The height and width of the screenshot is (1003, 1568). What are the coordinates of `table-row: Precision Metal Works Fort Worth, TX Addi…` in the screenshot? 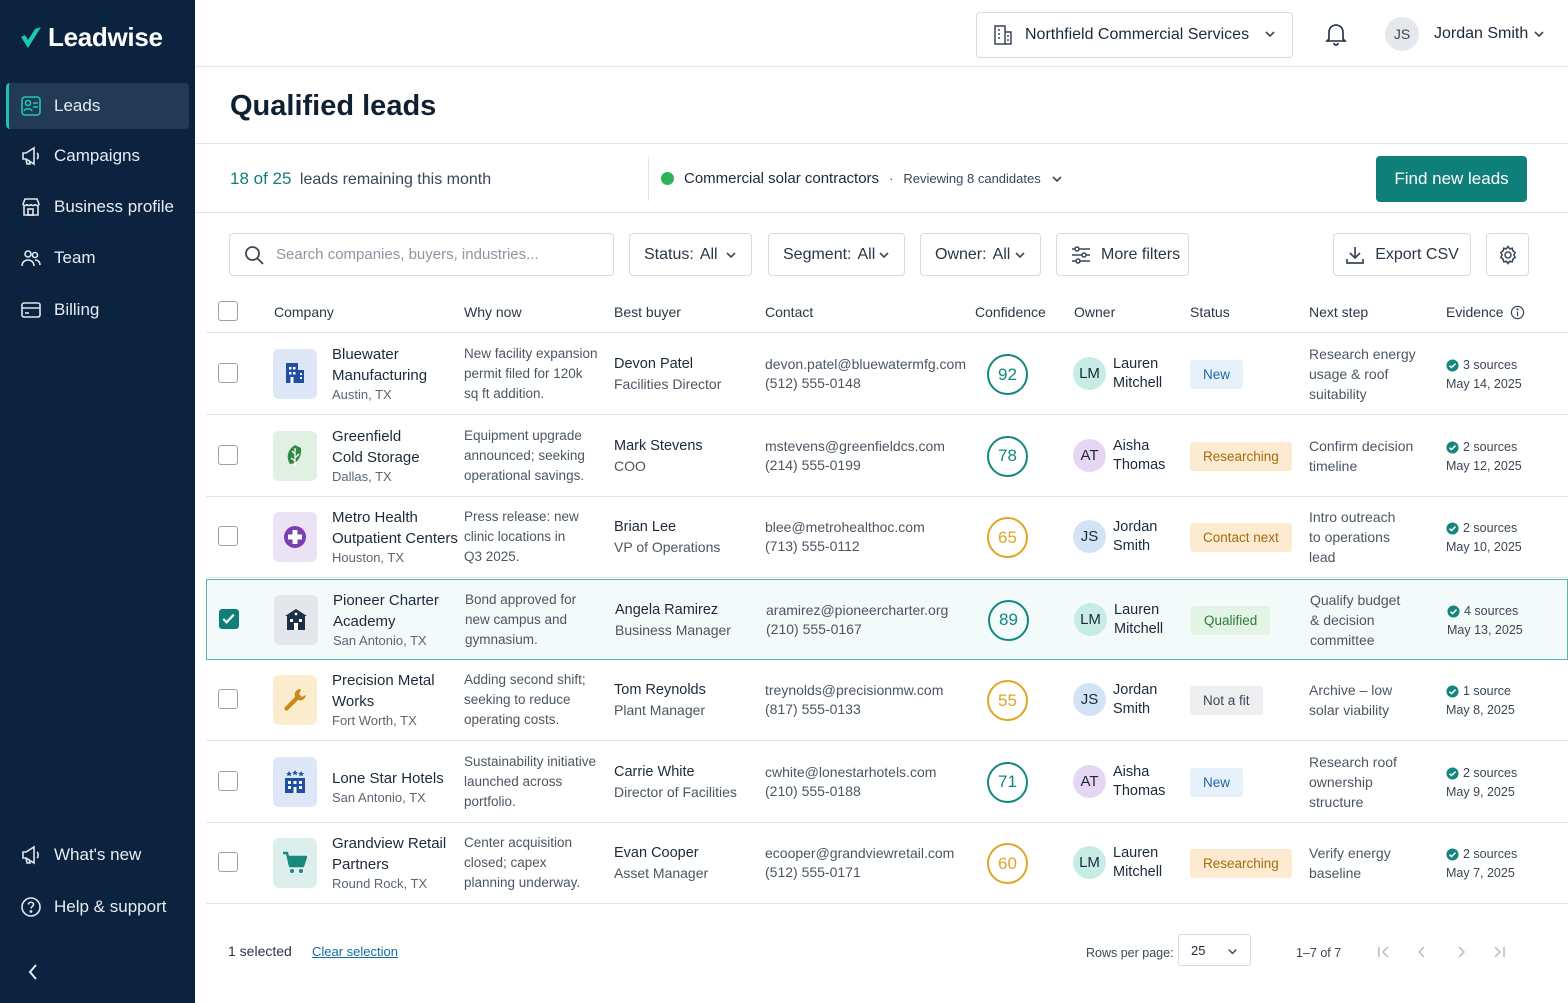 It's located at (887, 700).